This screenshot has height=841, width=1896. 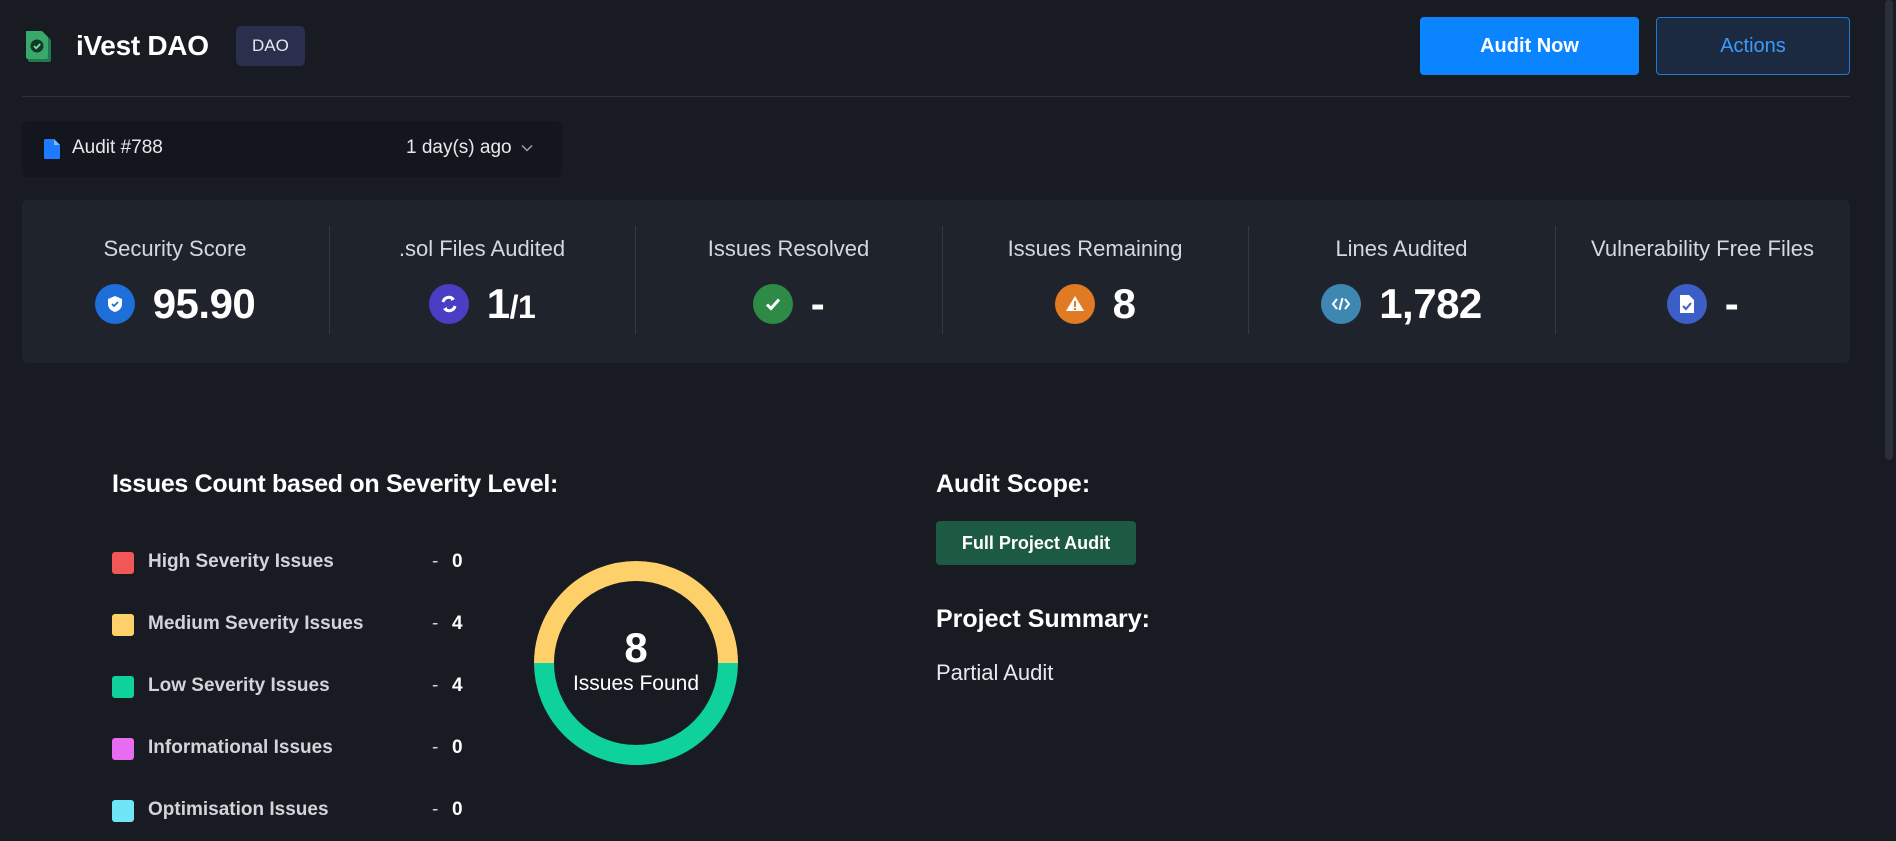 What do you see at coordinates (788, 281) in the screenshot?
I see `stat-issues-resolved: Issues Resolved -` at bounding box center [788, 281].